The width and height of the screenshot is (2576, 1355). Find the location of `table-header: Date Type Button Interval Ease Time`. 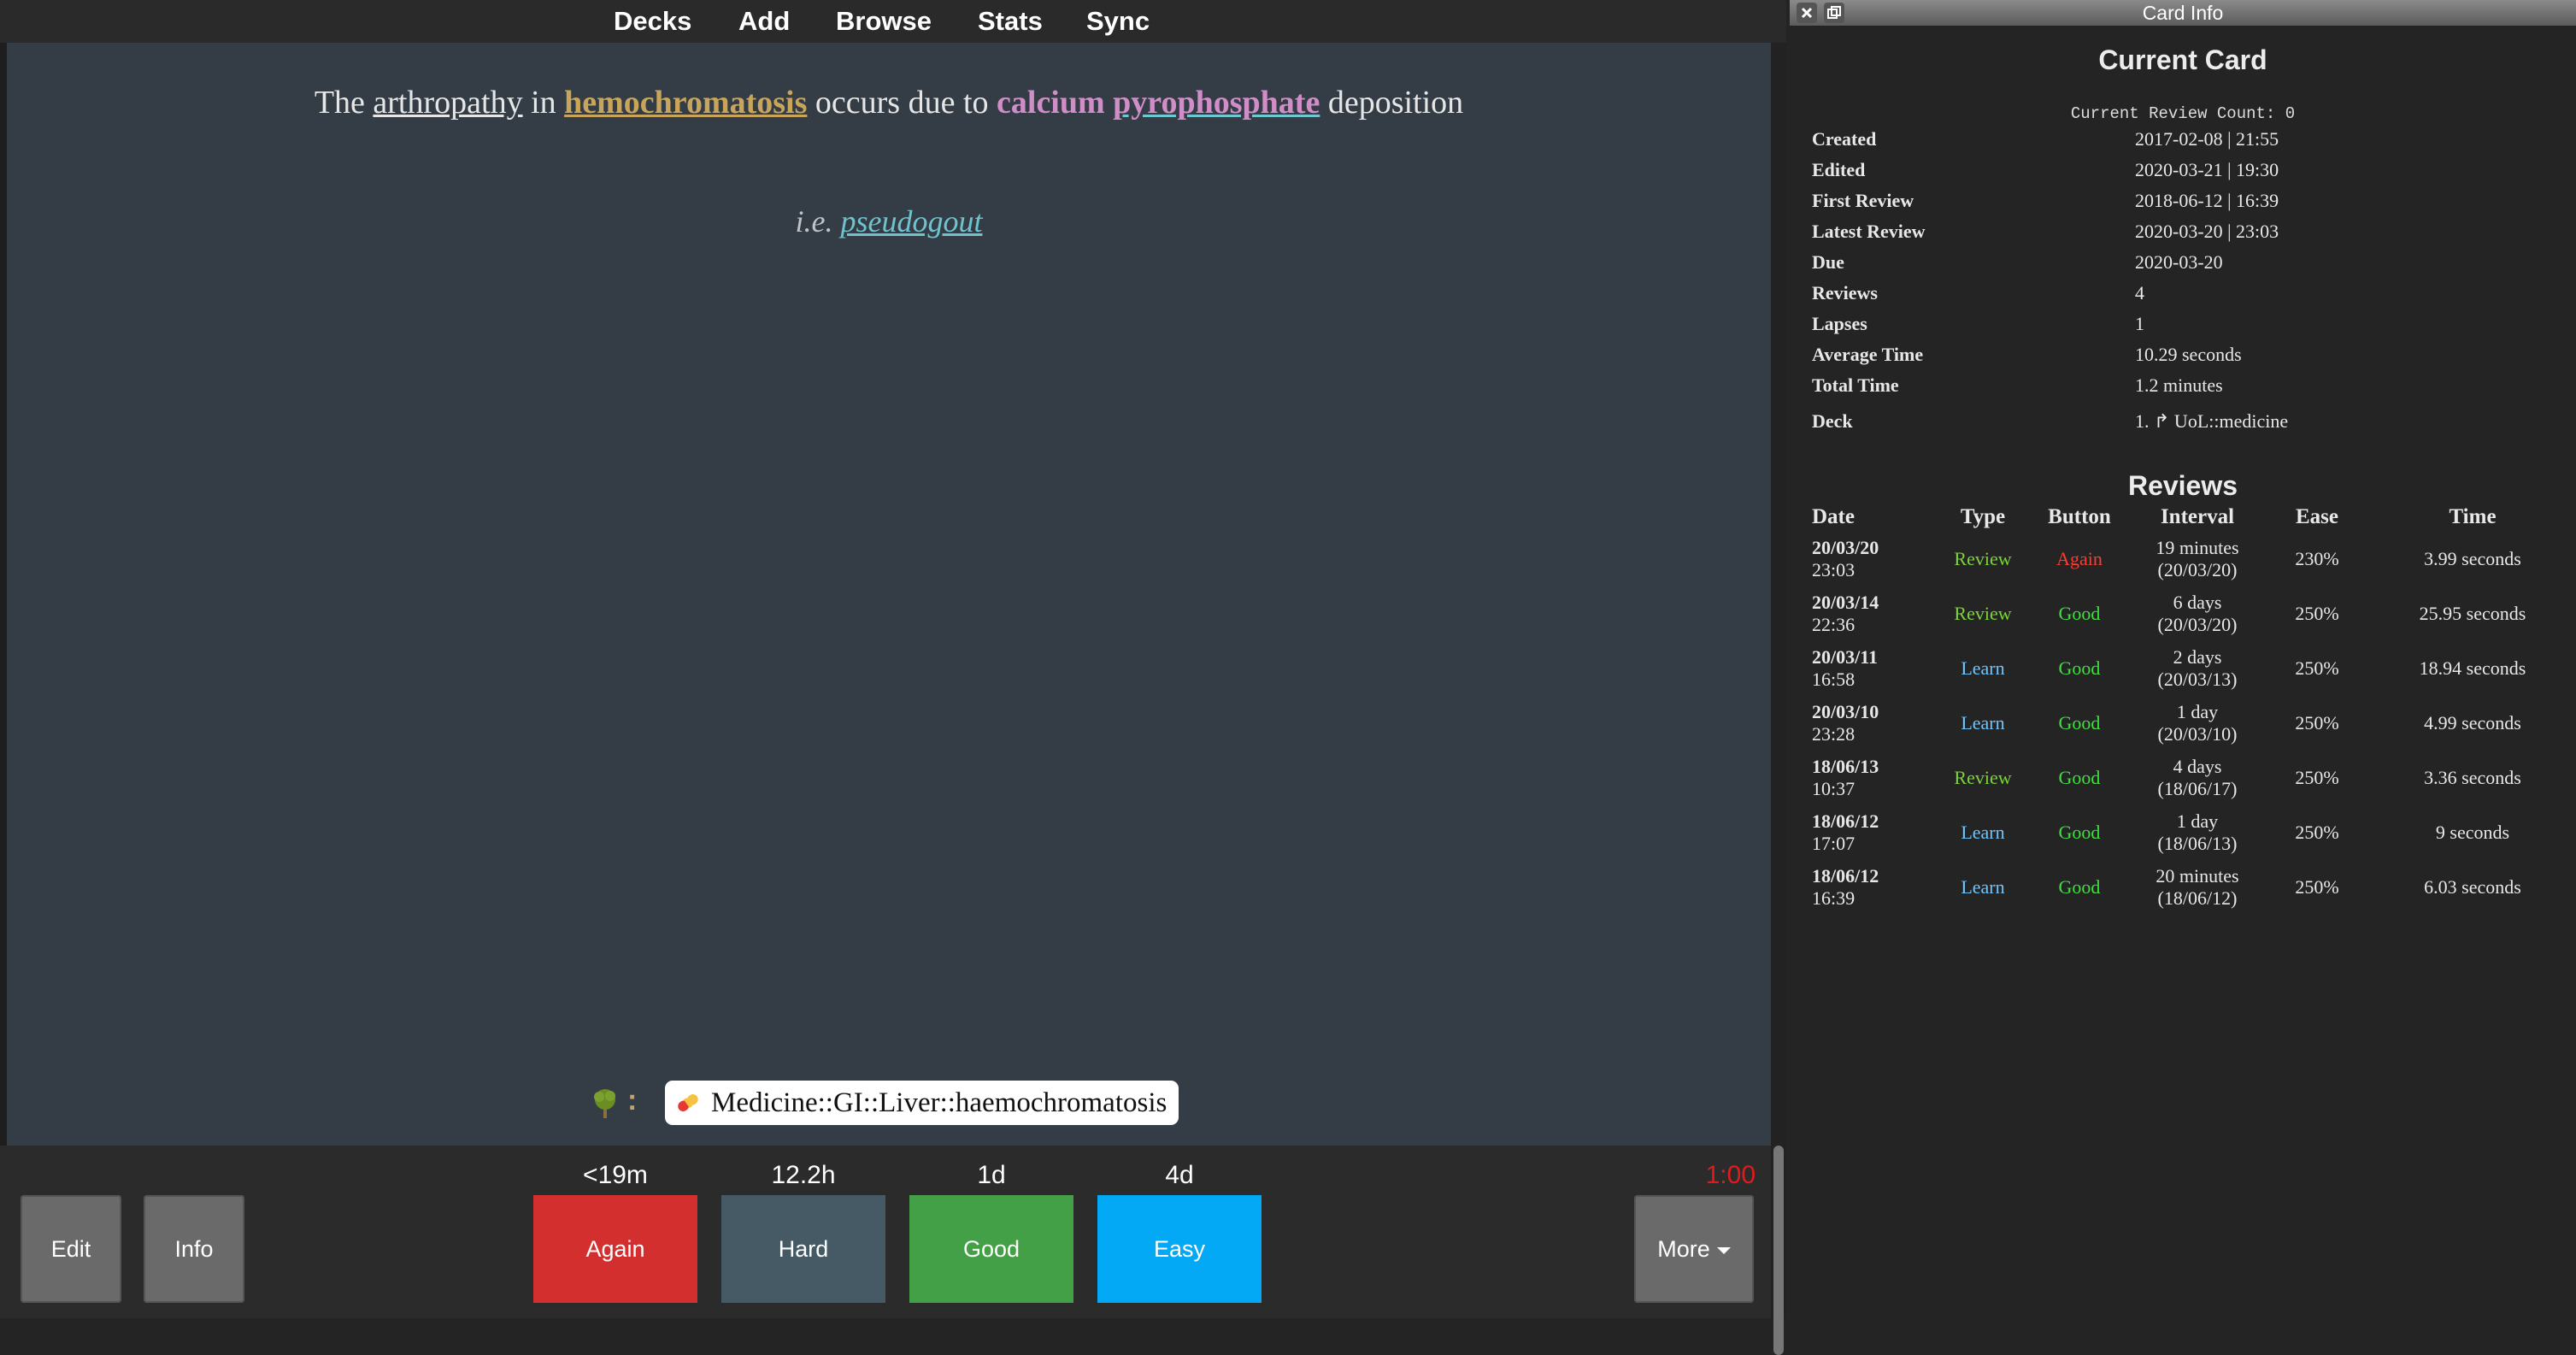

table-header: Date Type Button Interval Ease Time is located at coordinates (2192, 517).